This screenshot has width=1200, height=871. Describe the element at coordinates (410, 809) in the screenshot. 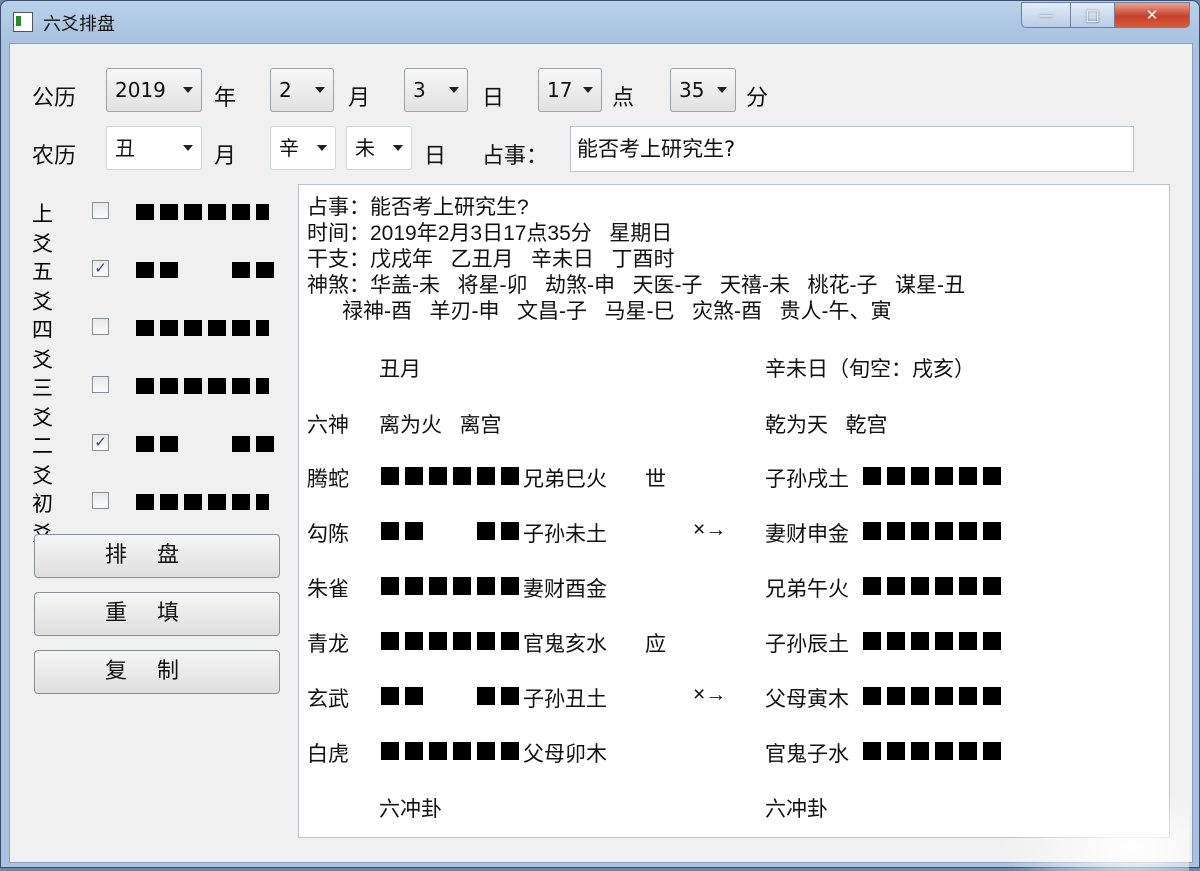

I see `main-footer: 六冲卦` at that location.